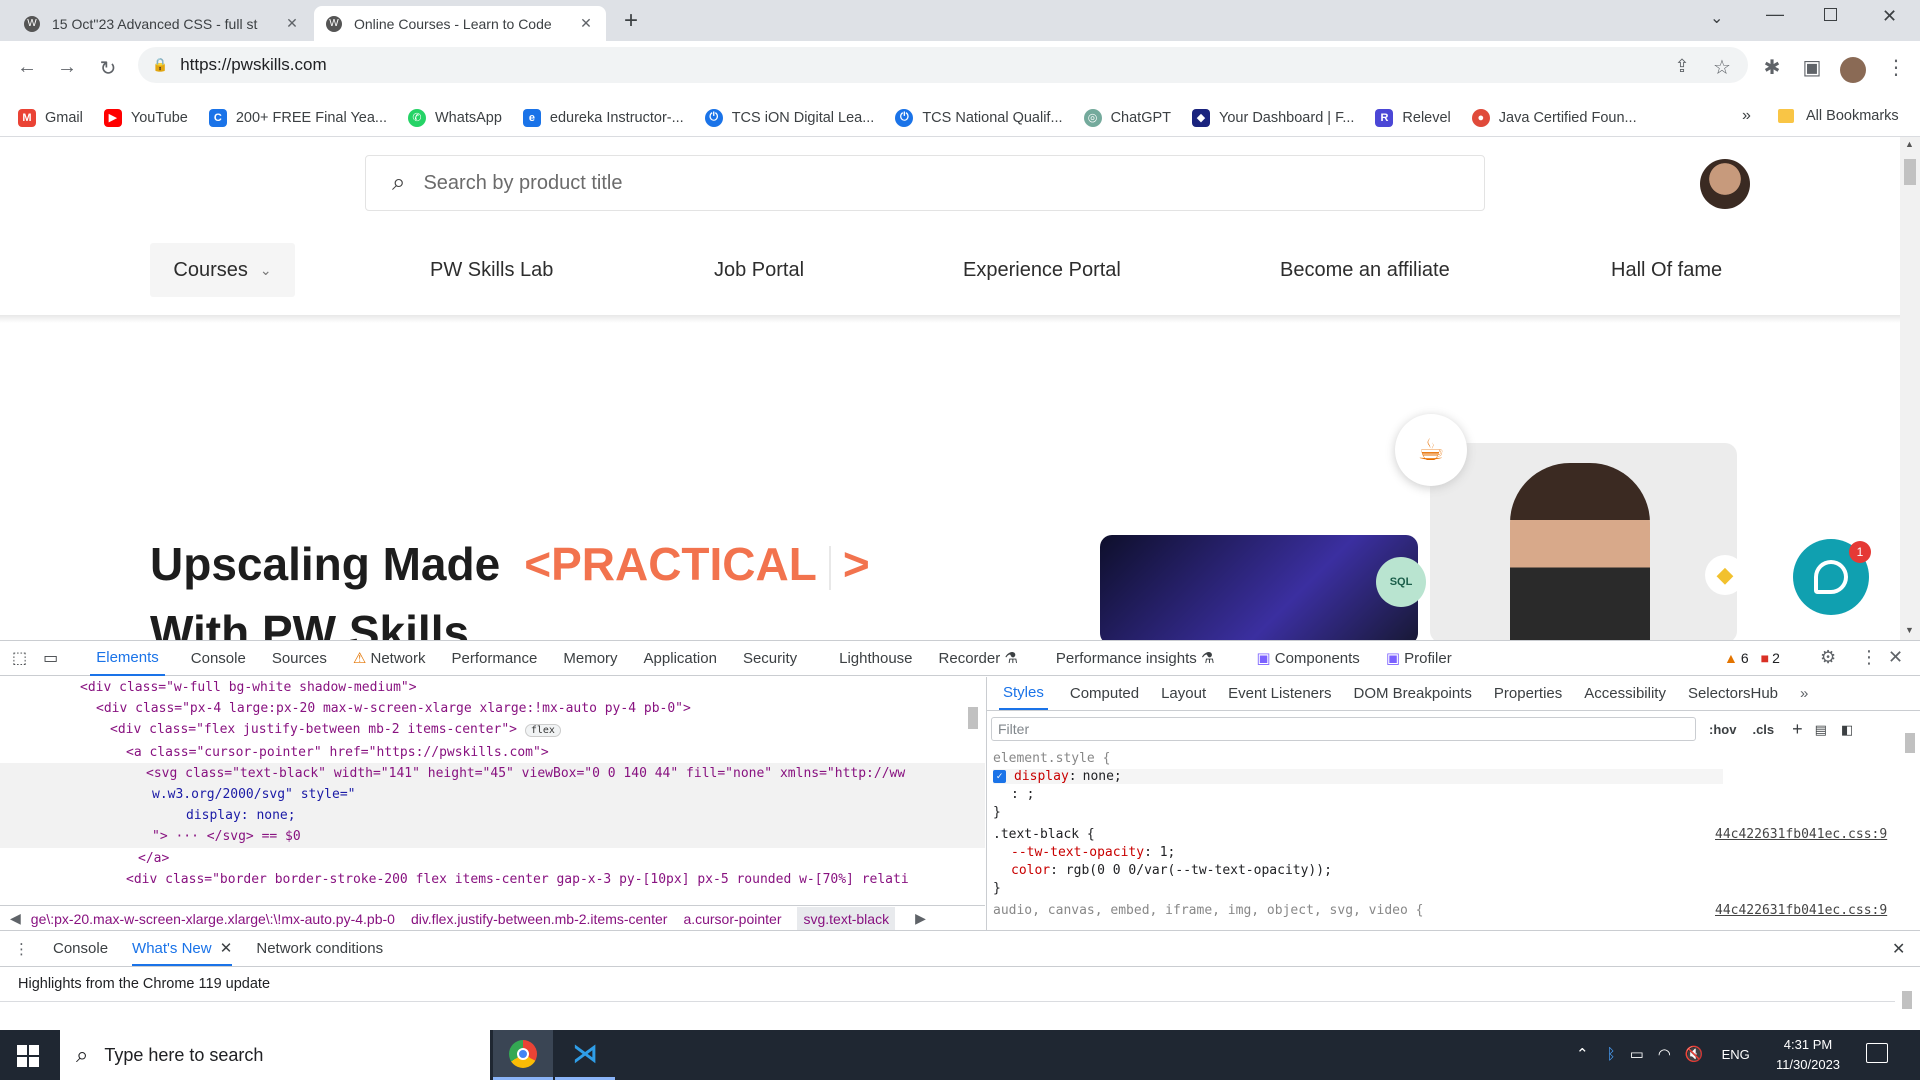 The width and height of the screenshot is (1920, 1080). Describe the element at coordinates (1733, 693) in the screenshot. I see `tab-selectorshub: SelectorsHub` at that location.